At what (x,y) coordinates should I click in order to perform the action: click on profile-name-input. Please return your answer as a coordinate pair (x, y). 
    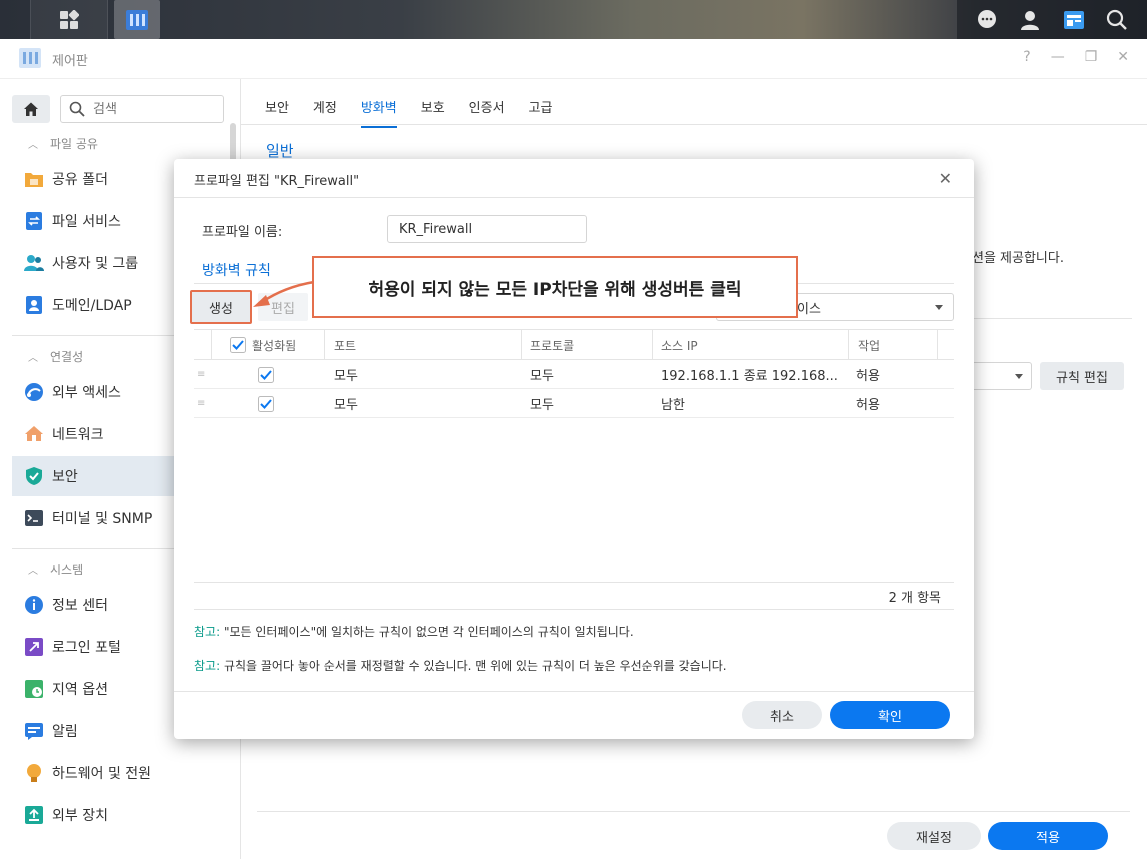
    Looking at the image, I should click on (487, 229).